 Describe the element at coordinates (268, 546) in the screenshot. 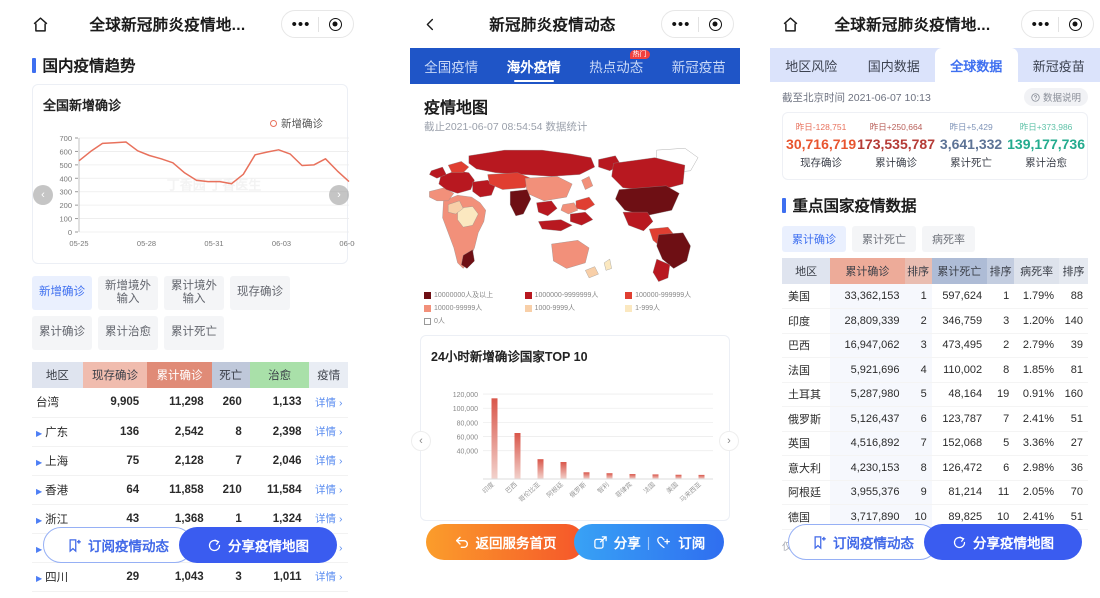

I see `share-label: 分享疫情地图` at that location.